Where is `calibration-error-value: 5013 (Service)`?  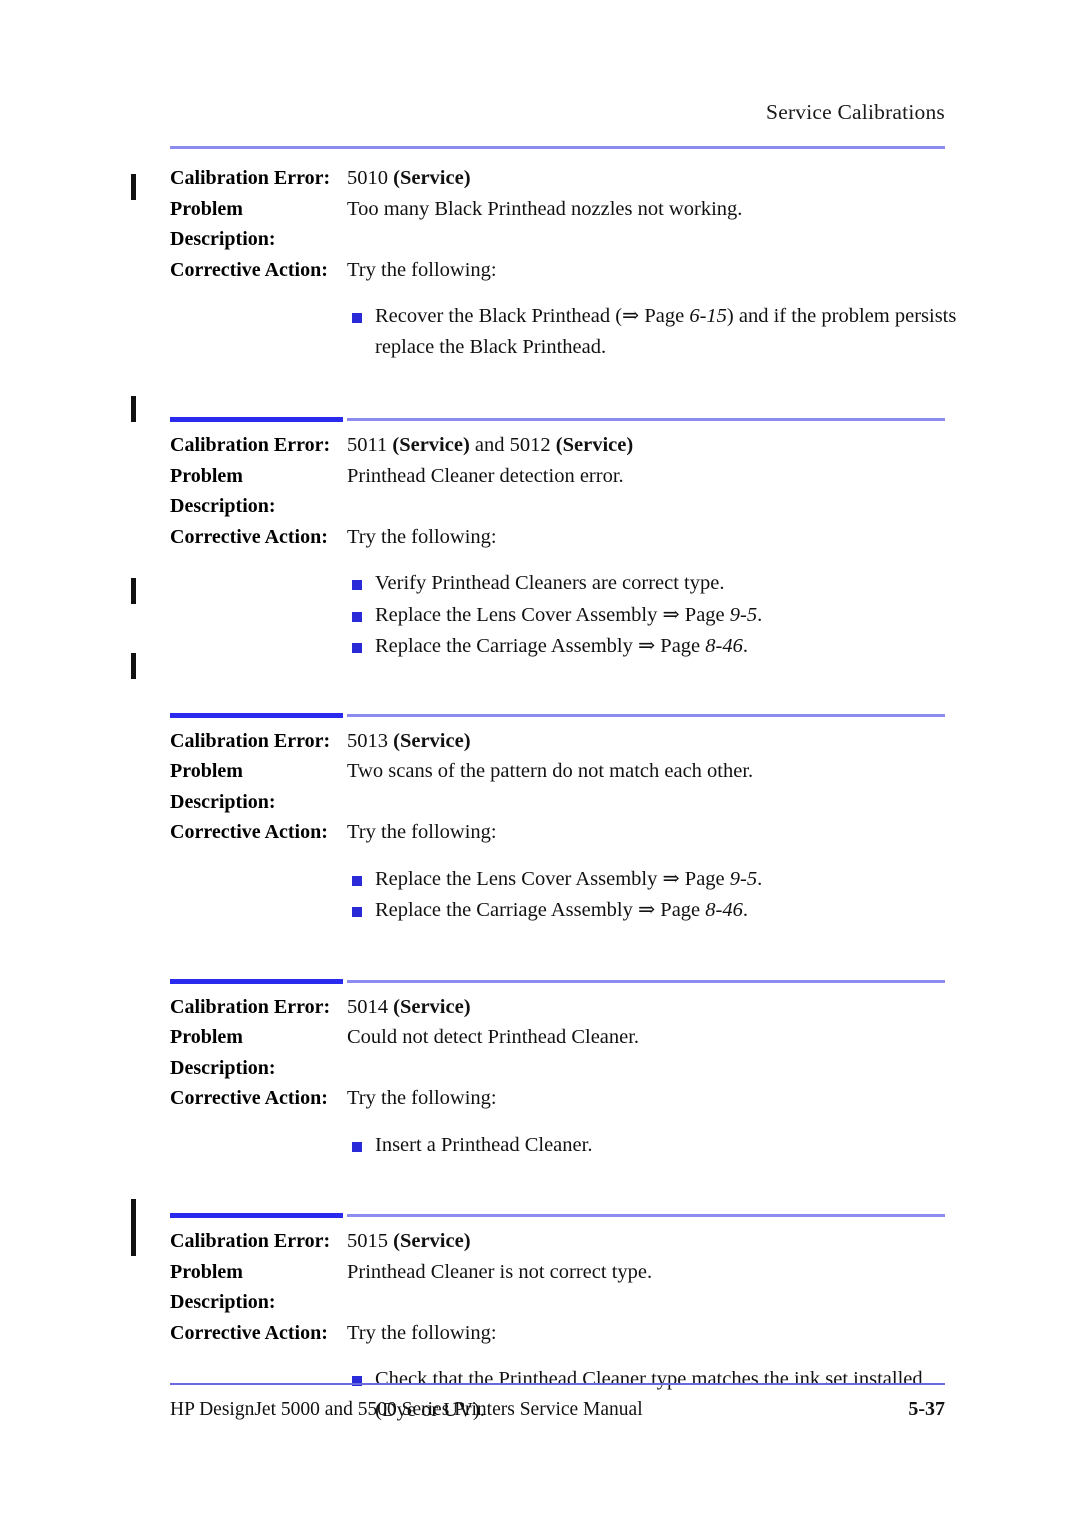 calibration-error-value: 5013 (Service) is located at coordinates (409, 740).